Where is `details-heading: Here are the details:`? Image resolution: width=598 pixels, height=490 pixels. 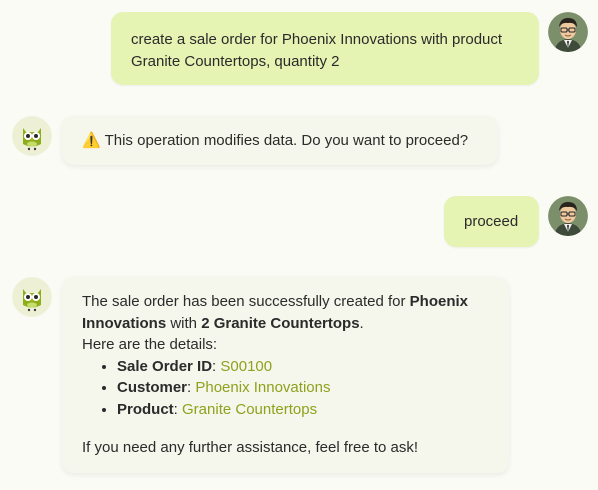 details-heading: Here are the details: is located at coordinates (150, 344).